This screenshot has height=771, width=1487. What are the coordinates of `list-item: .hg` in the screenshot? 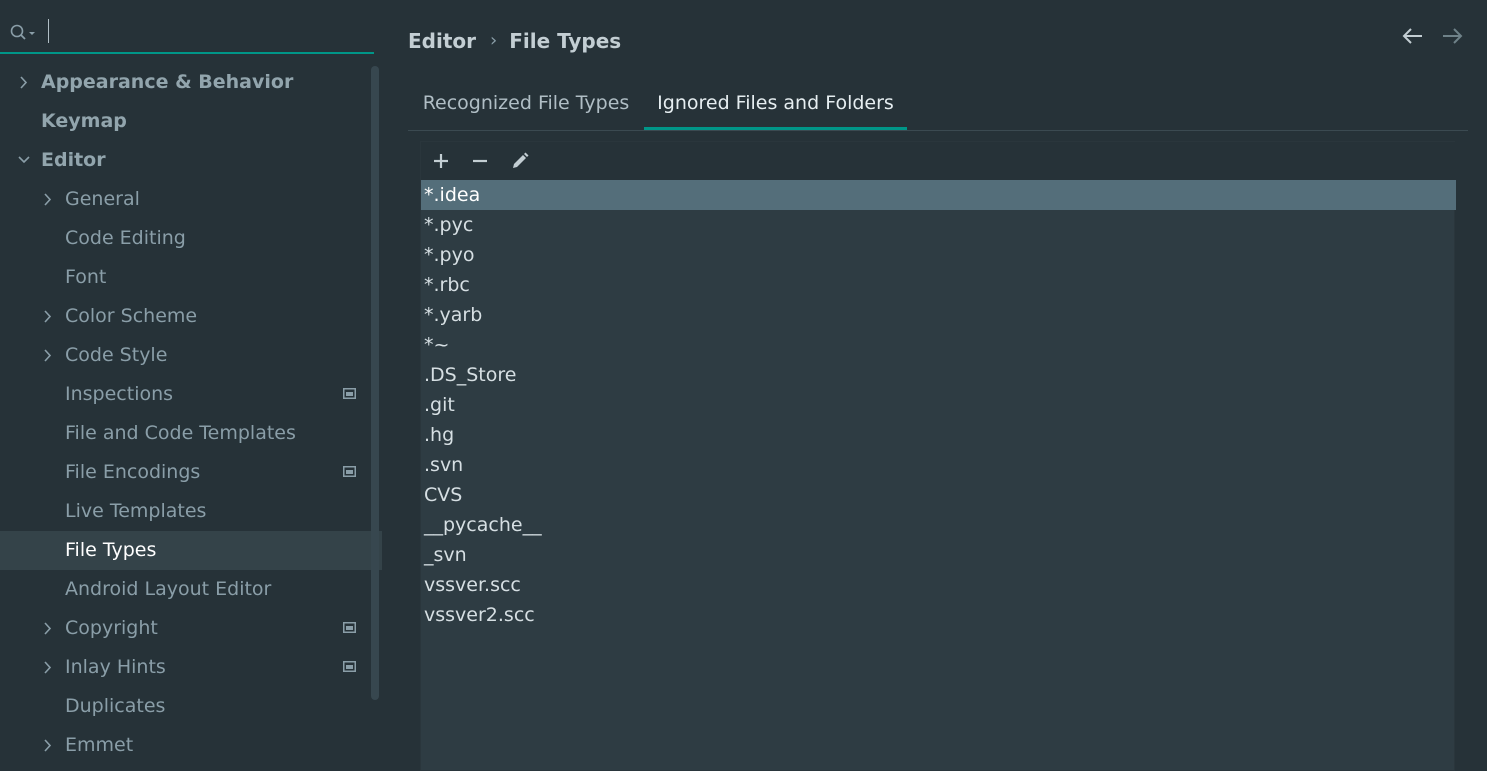 It's located at (938, 435).